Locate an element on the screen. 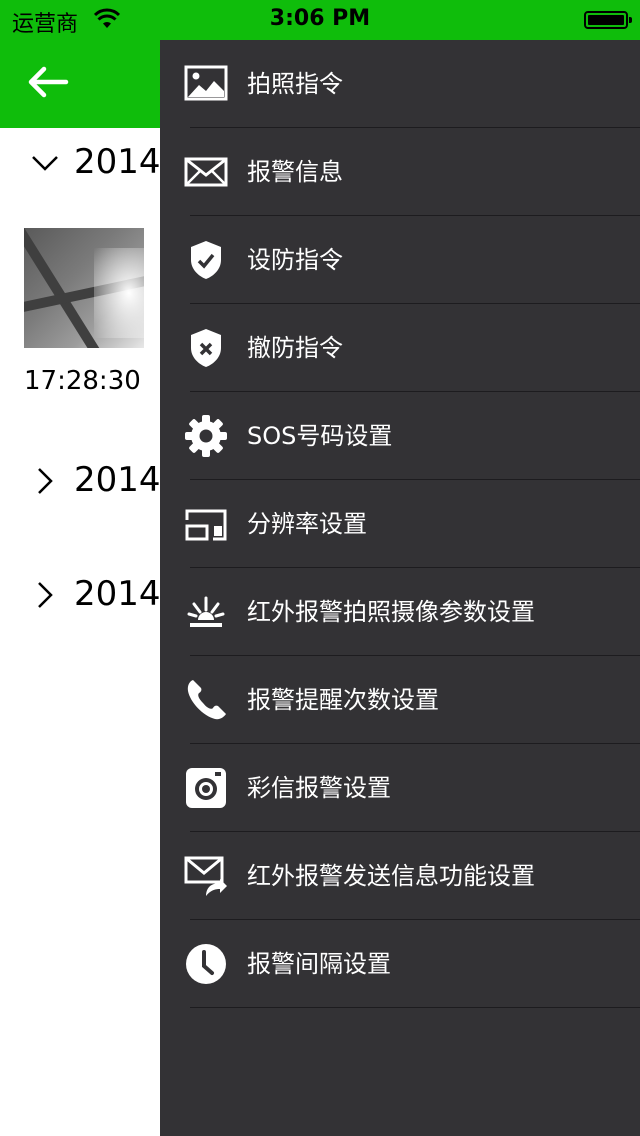 The height and width of the screenshot is (1136, 640). arrow-left-icon is located at coordinates (48, 82).